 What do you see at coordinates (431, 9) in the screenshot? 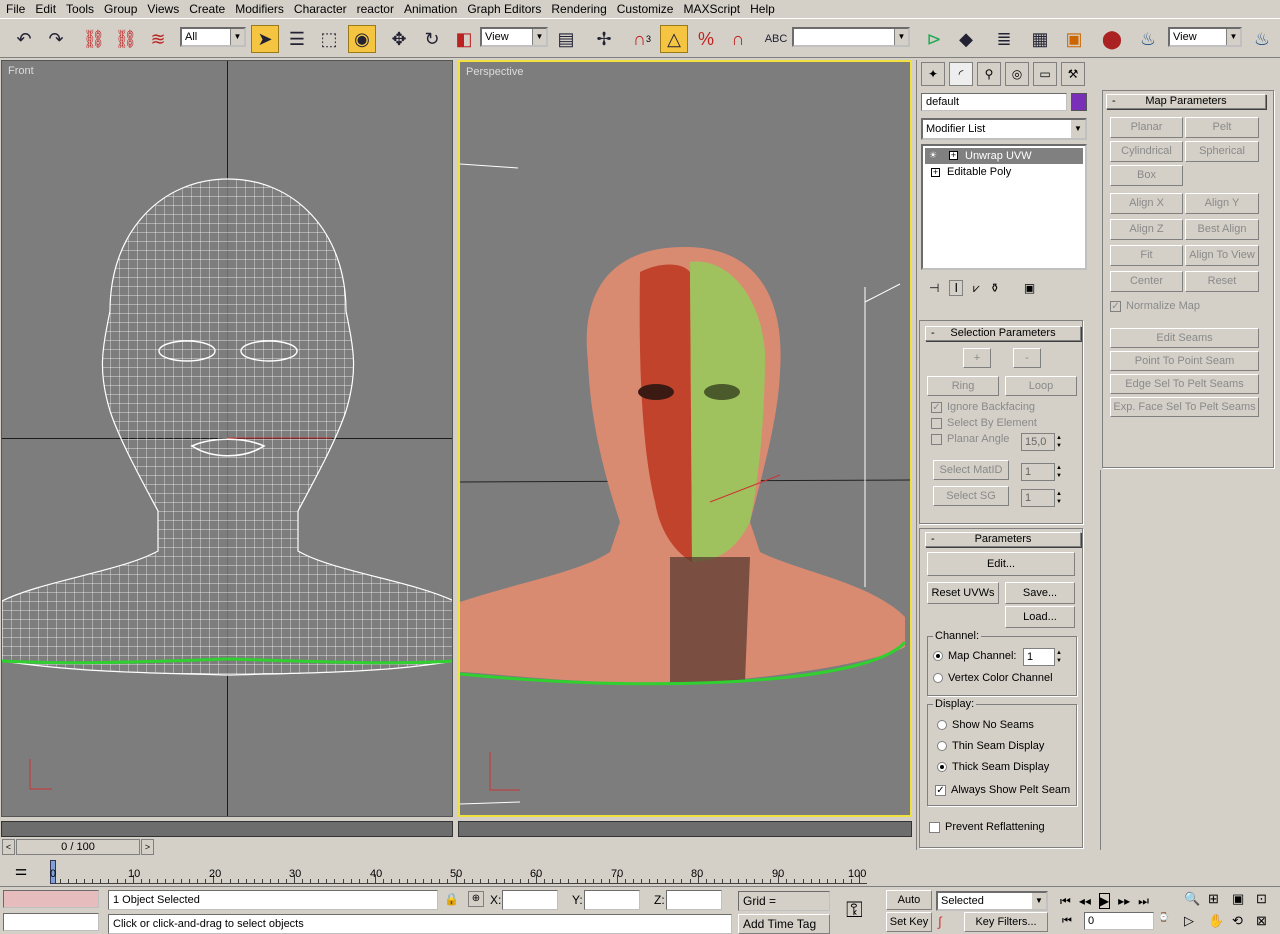
I see `menu-animation: Animation` at bounding box center [431, 9].